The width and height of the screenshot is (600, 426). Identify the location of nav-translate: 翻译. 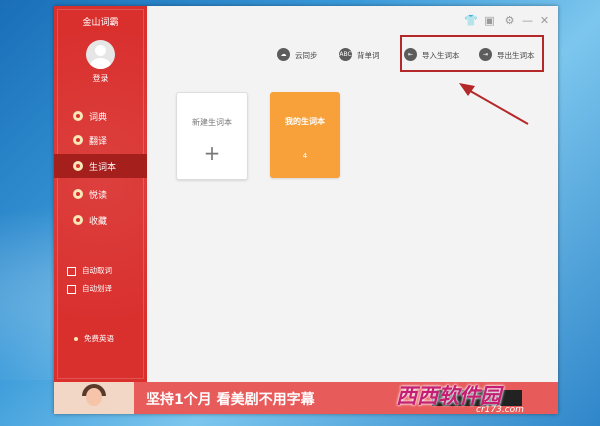
(100, 140).